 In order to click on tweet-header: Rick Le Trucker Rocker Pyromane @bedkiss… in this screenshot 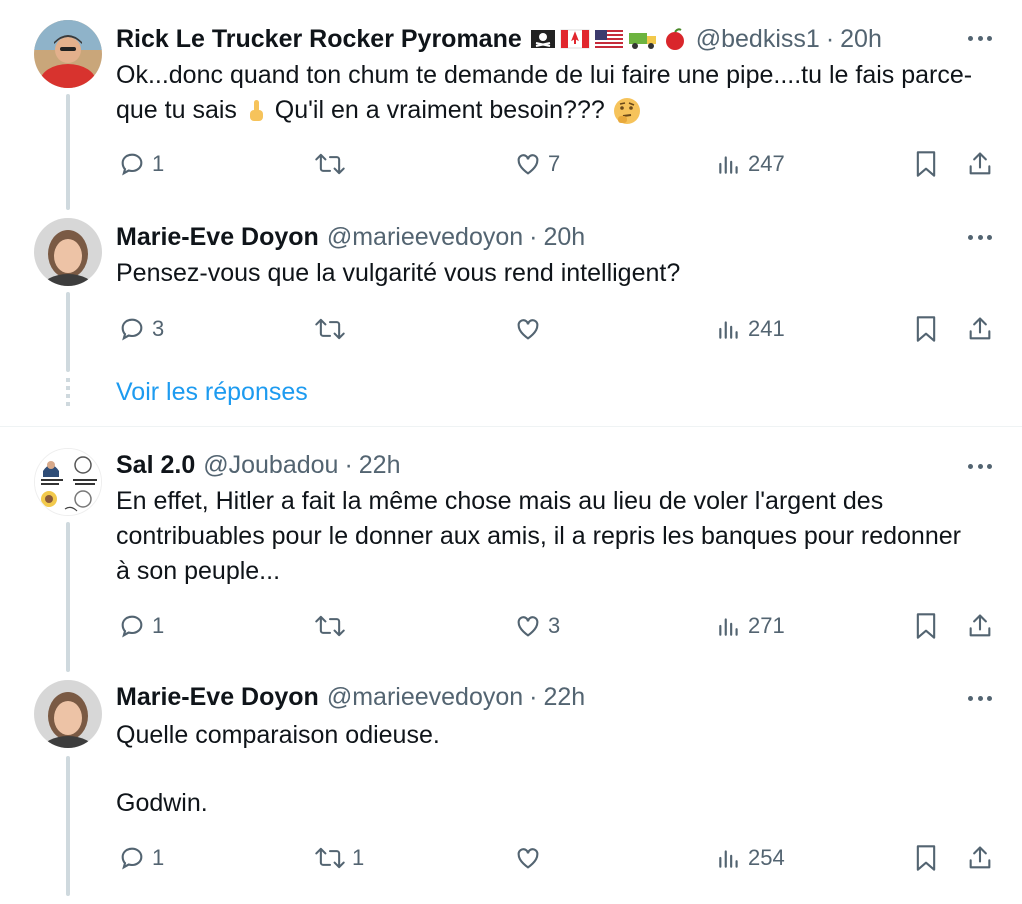, I will do `click(499, 39)`.